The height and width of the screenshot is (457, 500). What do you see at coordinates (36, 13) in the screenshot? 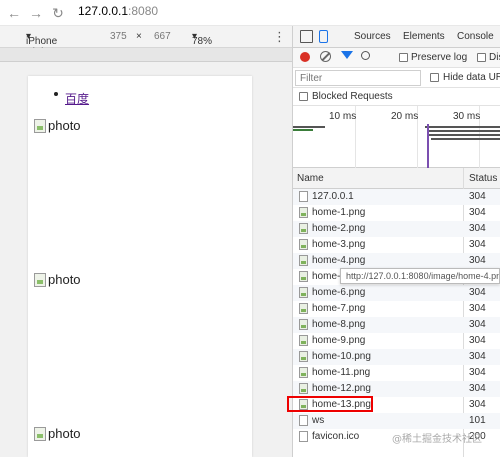
I see `forward-arrow-icon: →` at bounding box center [36, 13].